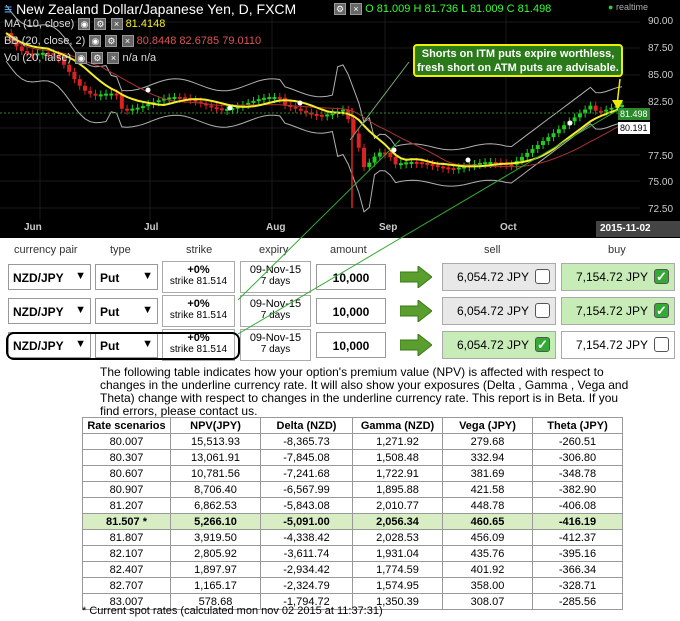 This screenshot has height=621, width=680. I want to click on table-cell: 81.807, so click(126, 537).